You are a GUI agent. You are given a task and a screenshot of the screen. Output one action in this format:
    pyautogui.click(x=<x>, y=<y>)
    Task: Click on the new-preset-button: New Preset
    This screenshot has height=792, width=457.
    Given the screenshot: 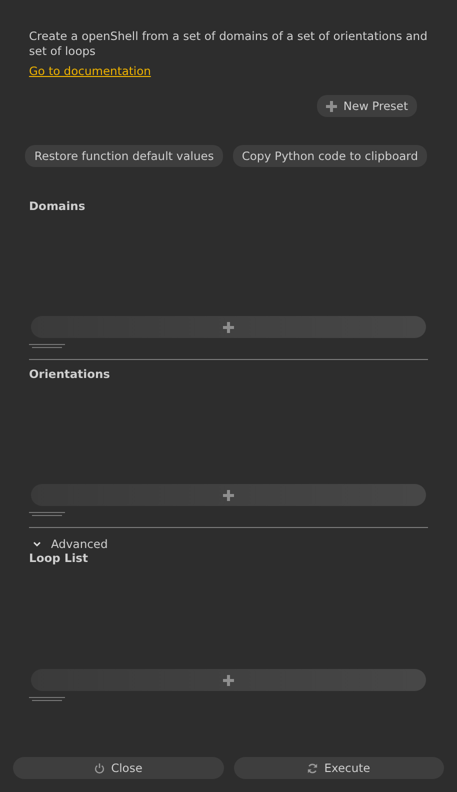 What is the action you would take?
    pyautogui.click(x=367, y=106)
    